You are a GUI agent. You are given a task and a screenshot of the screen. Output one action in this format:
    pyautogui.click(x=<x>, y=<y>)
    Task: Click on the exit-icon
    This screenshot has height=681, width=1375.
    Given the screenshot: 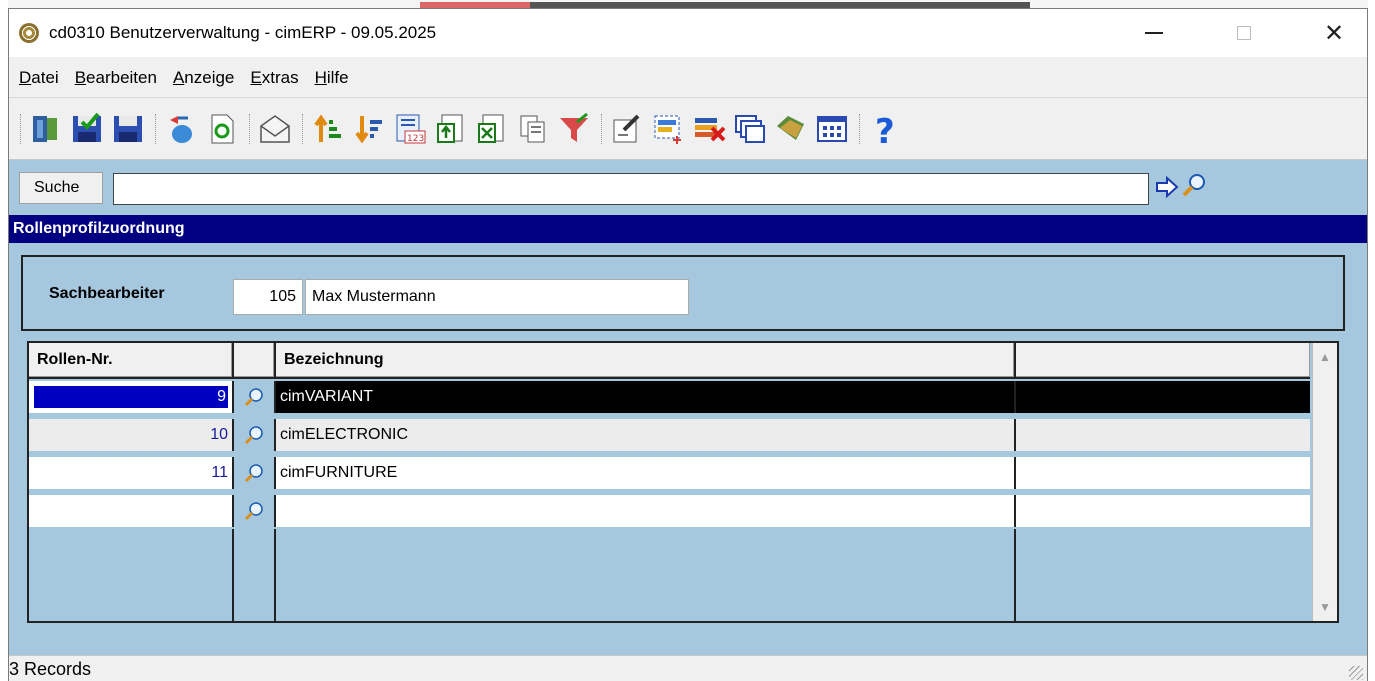 What is the action you would take?
    pyautogui.click(x=45, y=128)
    